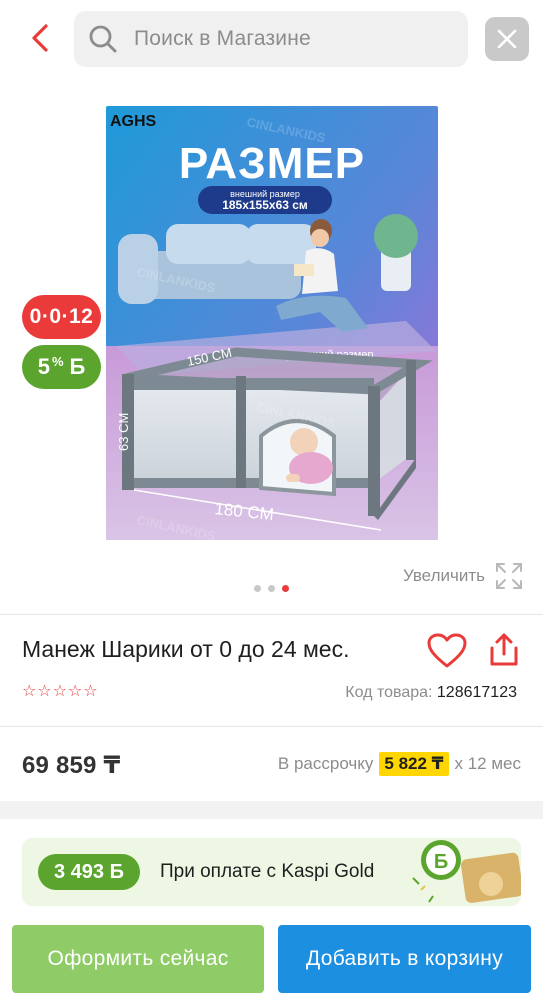 Image resolution: width=543 pixels, height=999 pixels. I want to click on rating-stars: ☆ ☆ ☆ ☆ ☆, so click(60, 692).